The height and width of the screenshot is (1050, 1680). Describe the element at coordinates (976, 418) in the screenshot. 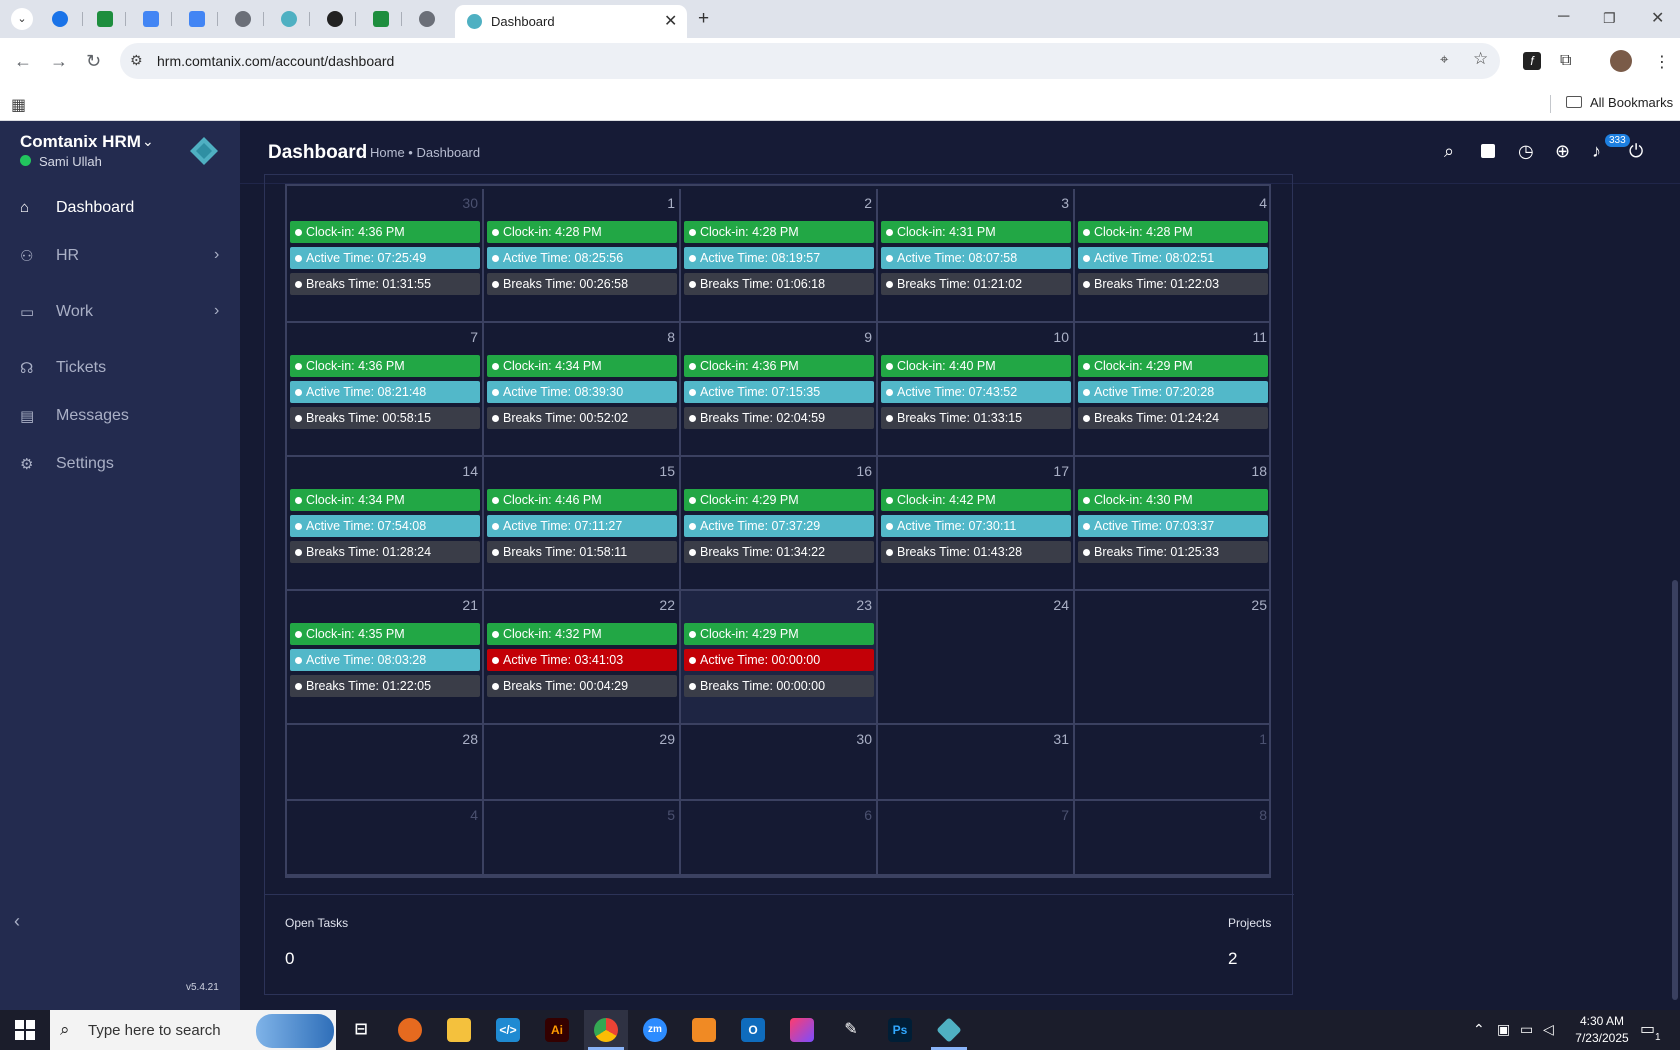

I see `breaks-time-event: Breaks Time: 01:33:15` at that location.